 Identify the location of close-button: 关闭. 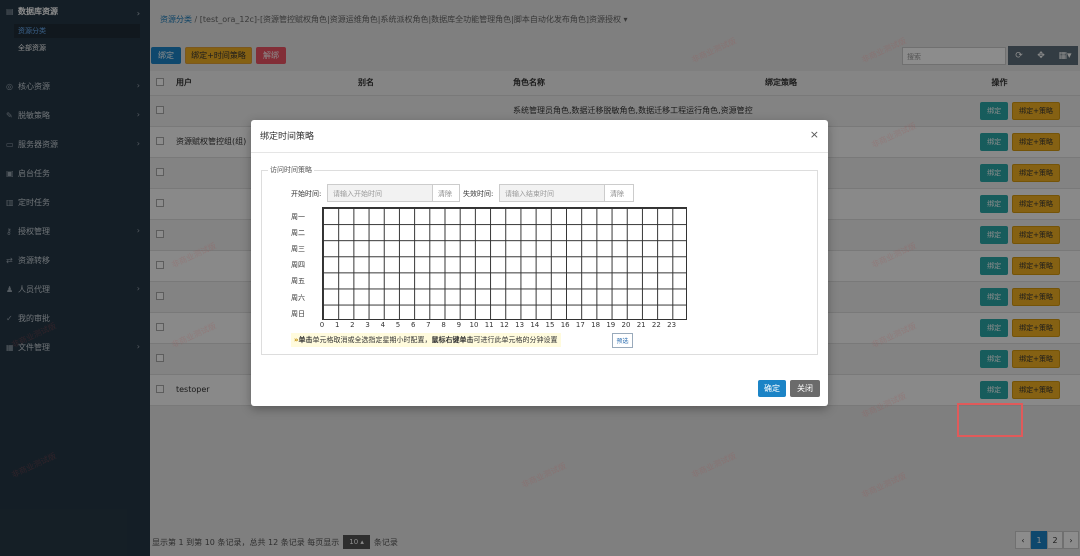
(805, 388).